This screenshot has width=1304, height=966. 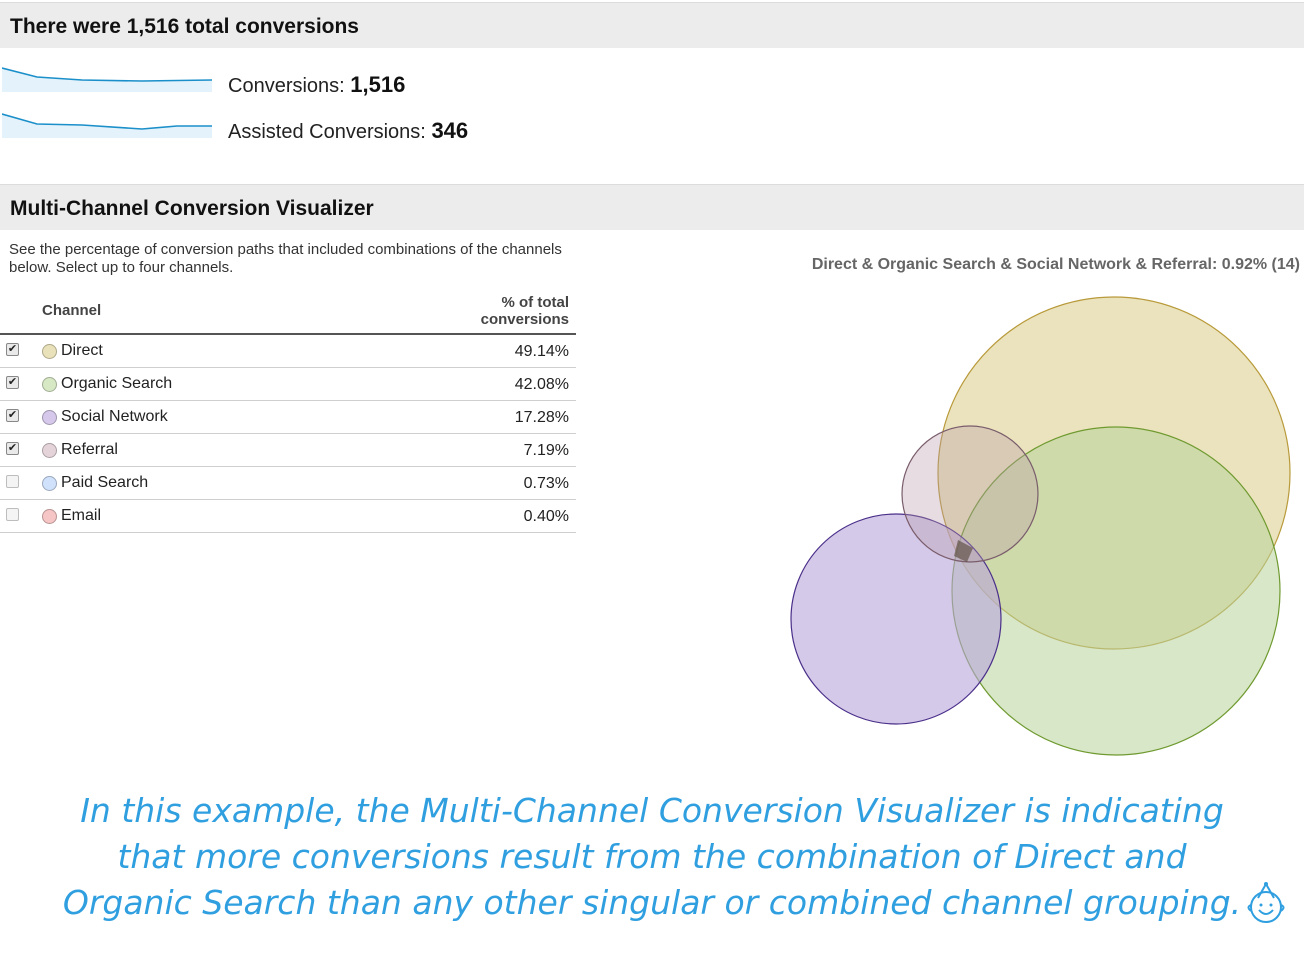 What do you see at coordinates (378, 84) in the screenshot?
I see `conversions-value: 1,516` at bounding box center [378, 84].